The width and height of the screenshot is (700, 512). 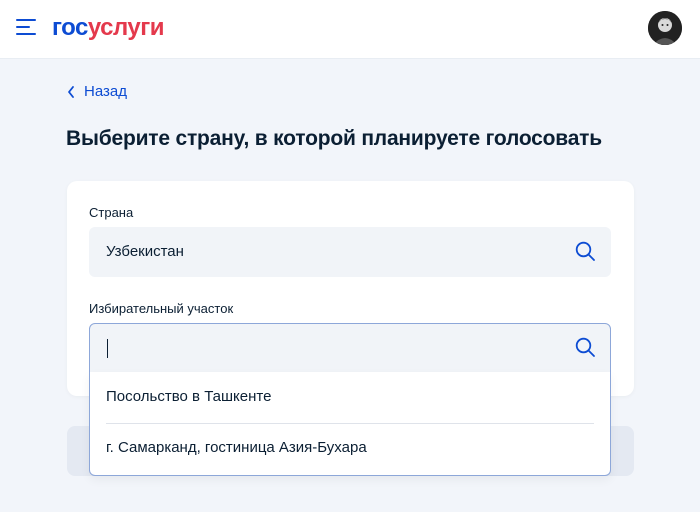 I want to click on gosuslugi-logo: госуслуги, so click(x=108, y=28).